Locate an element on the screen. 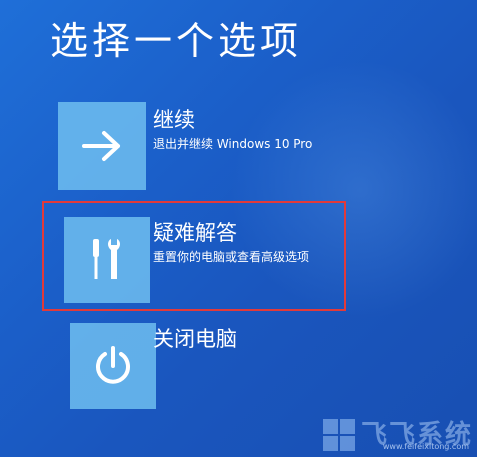 The image size is (477, 457). continue-tile is located at coordinates (102, 146).